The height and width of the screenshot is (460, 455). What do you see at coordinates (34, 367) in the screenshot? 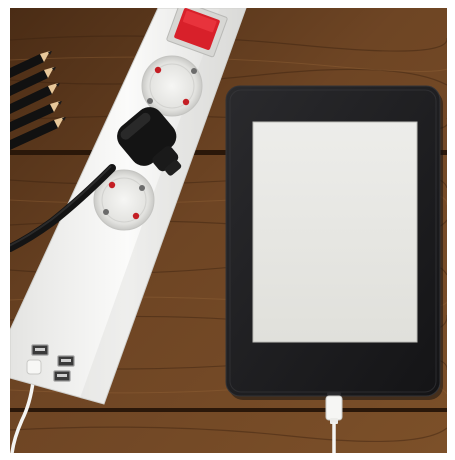
I see `usb-plug-left` at bounding box center [34, 367].